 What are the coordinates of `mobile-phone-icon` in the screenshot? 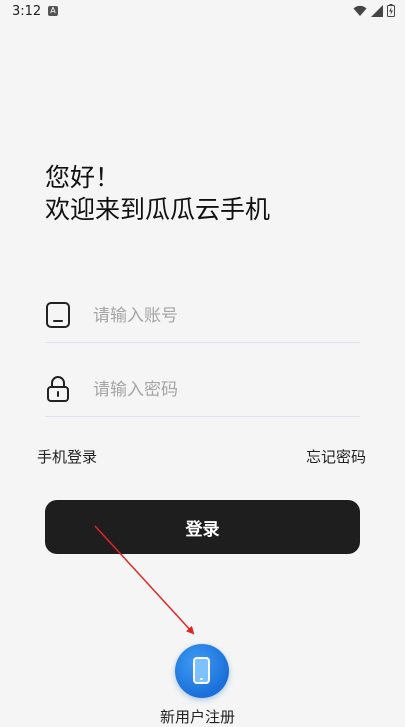 It's located at (201, 670).